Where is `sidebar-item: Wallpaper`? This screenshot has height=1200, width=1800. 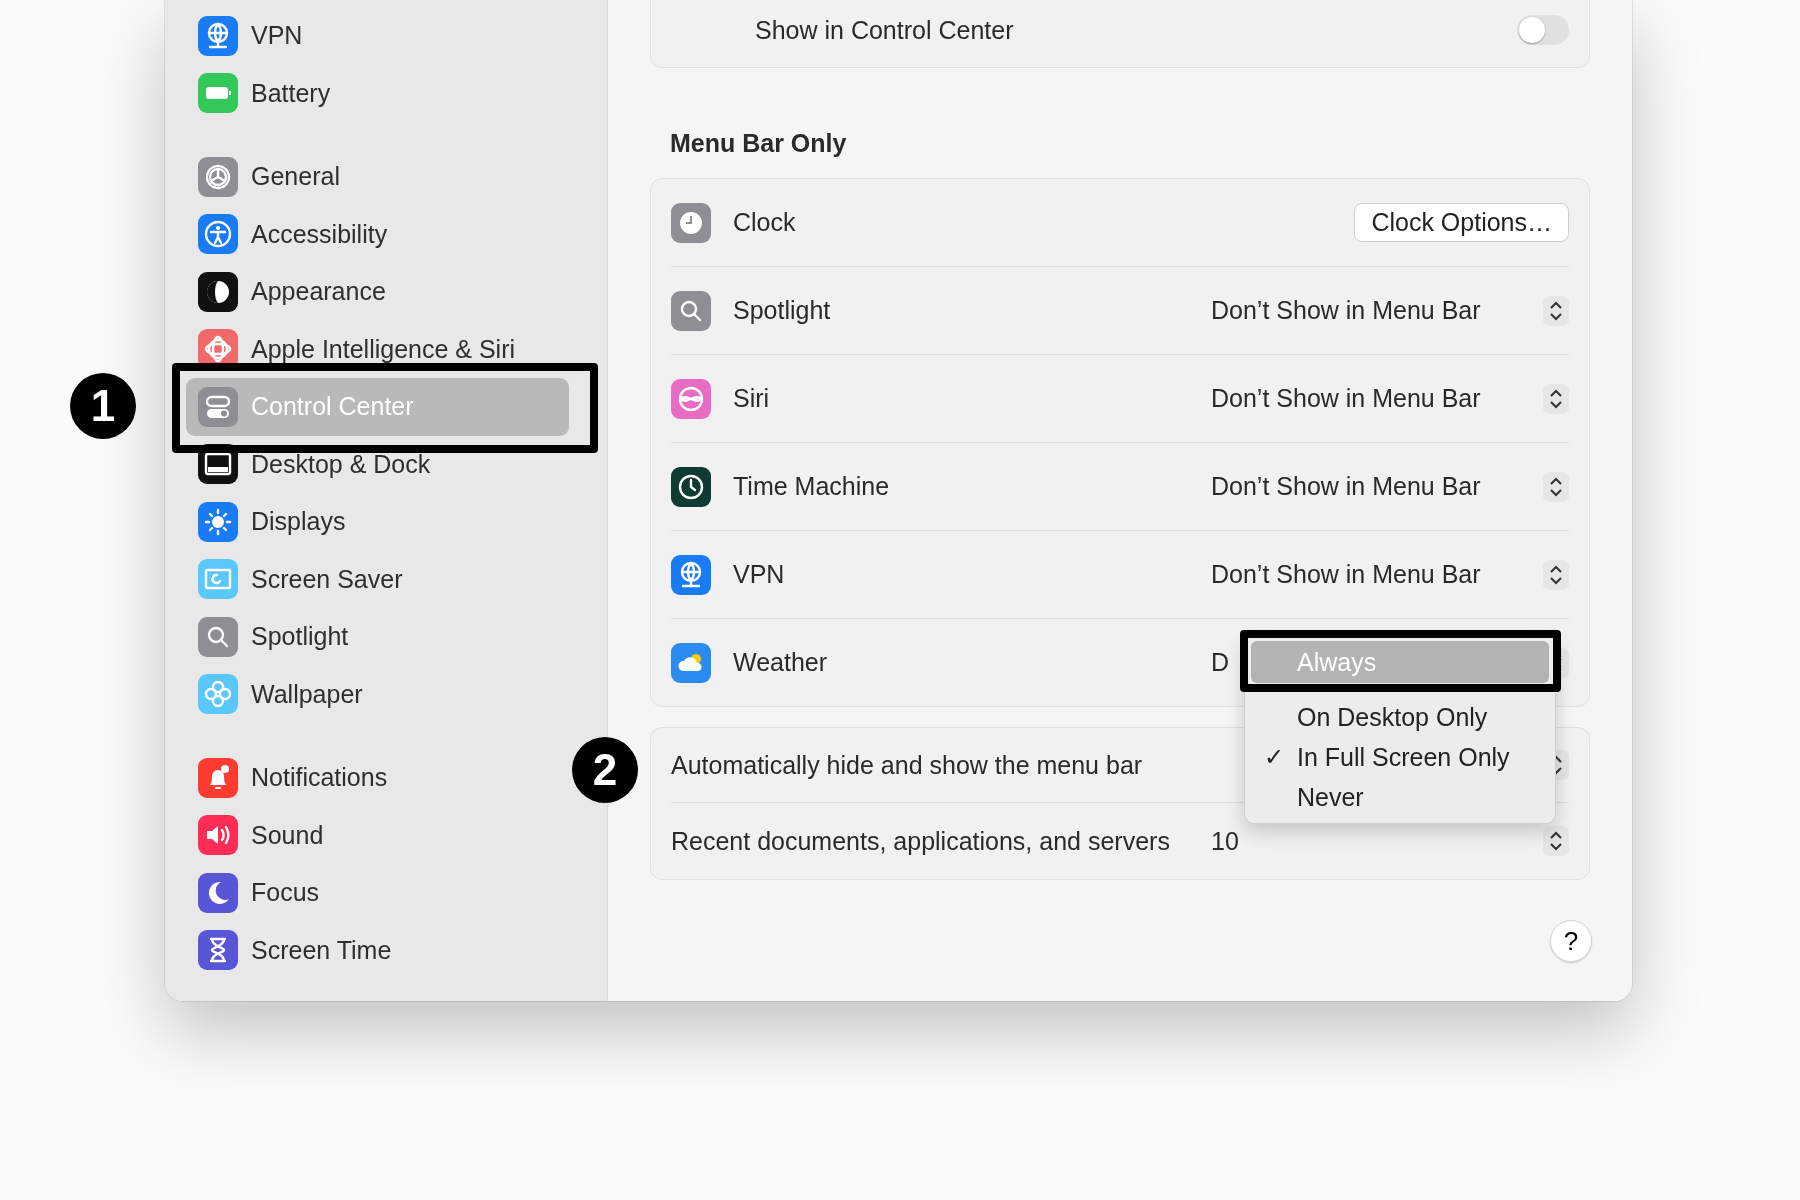 sidebar-item: Wallpaper is located at coordinates (377, 694).